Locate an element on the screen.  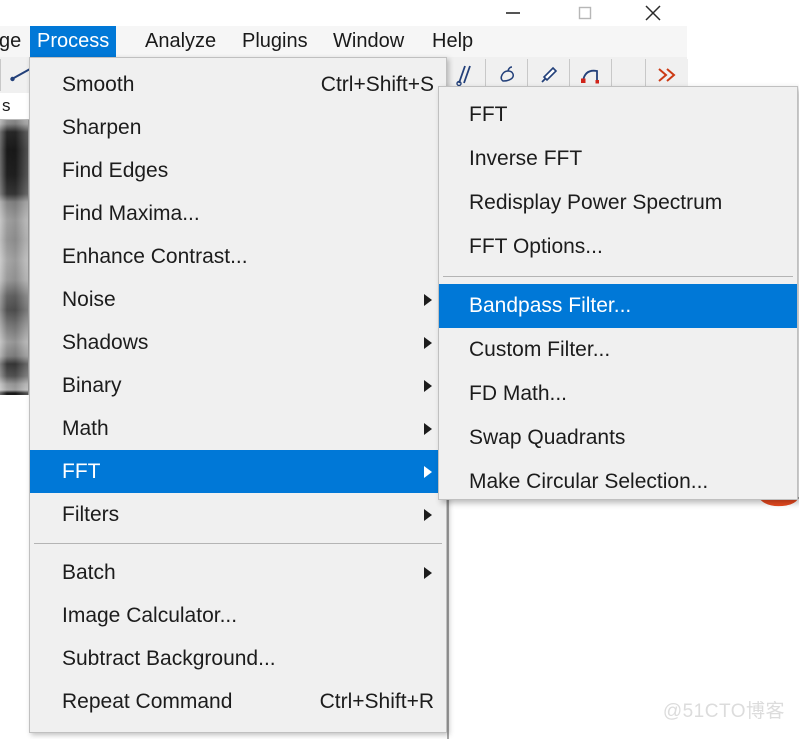
menu-item-fft: FFT is located at coordinates (238, 471).